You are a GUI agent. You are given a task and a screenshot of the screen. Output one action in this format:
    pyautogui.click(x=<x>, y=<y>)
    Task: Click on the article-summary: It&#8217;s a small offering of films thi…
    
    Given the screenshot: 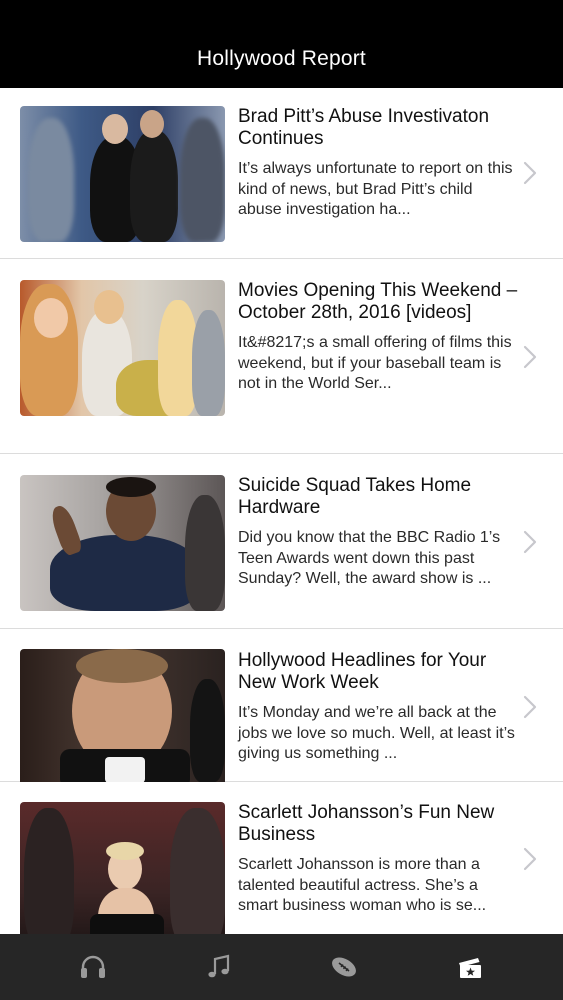 What is the action you would take?
    pyautogui.click(x=375, y=363)
    